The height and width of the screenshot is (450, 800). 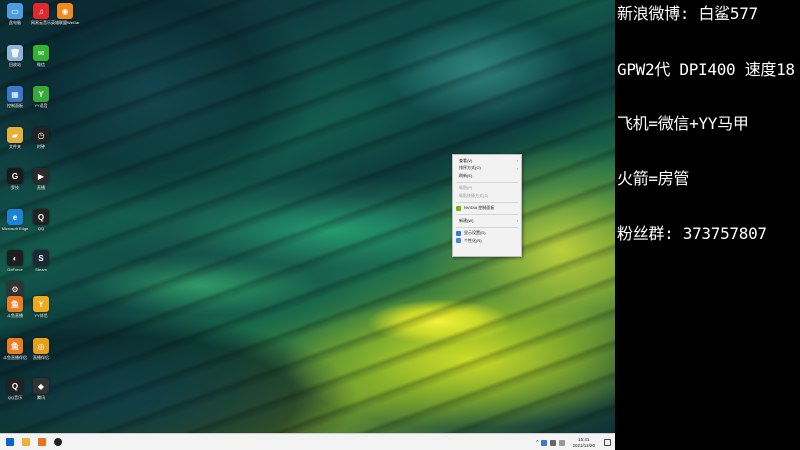 I want to click on menu-item-personalize: 个性化(R), so click(x=487, y=241).